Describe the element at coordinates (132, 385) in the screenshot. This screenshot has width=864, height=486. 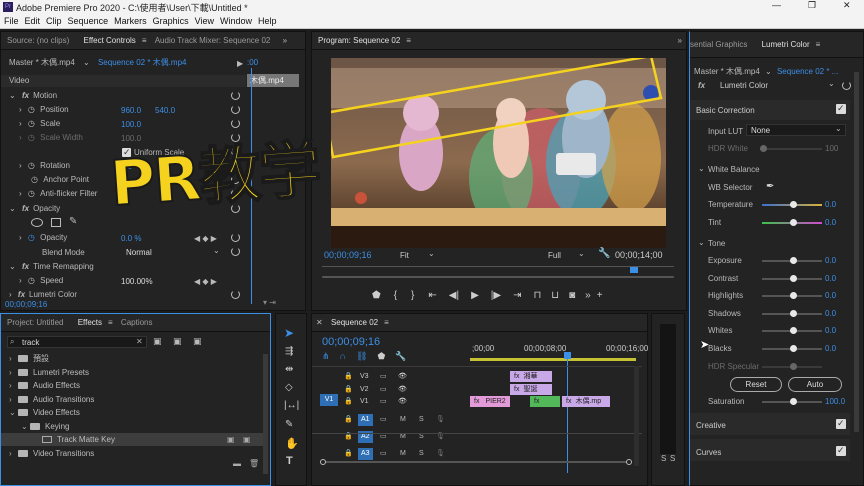
I see `effects-tree-item: › Audio Effects` at that location.